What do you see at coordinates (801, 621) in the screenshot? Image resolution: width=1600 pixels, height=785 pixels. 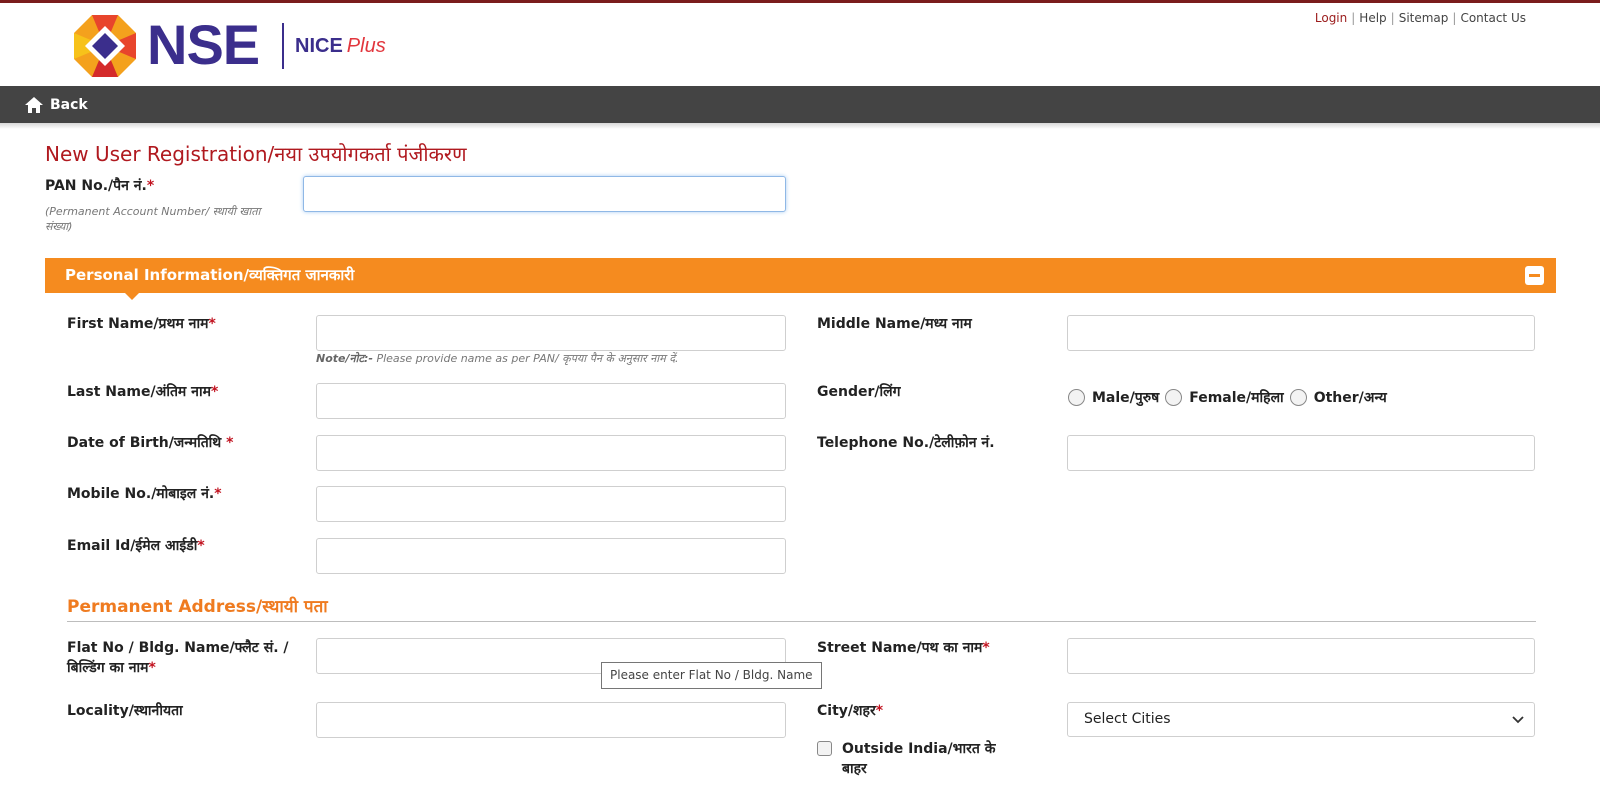 I see `section-divider` at bounding box center [801, 621].